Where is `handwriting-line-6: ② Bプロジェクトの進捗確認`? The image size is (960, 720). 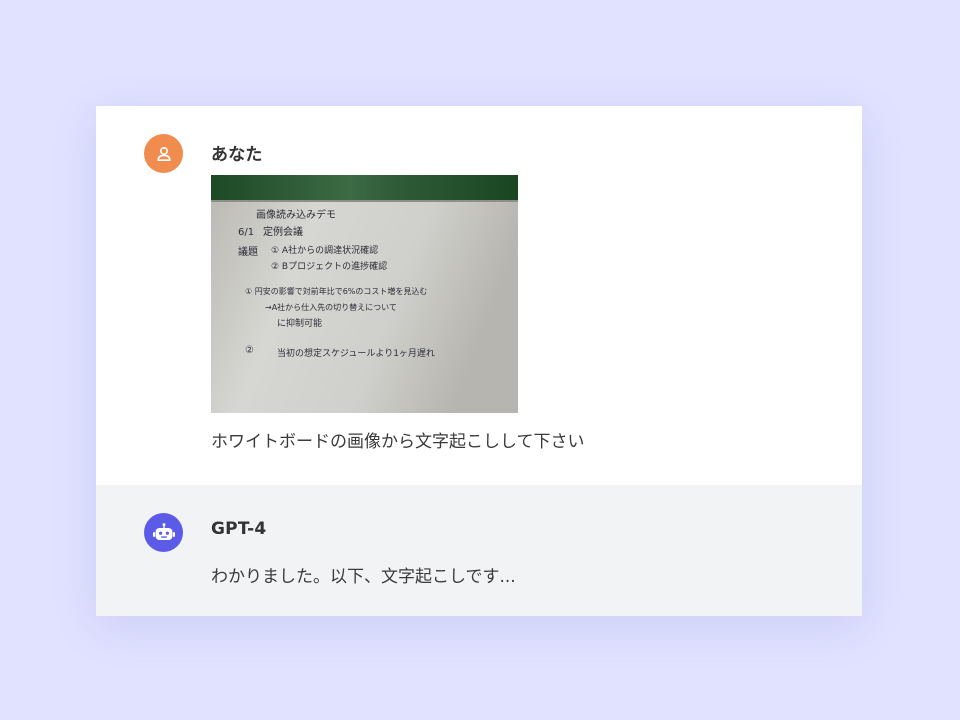
handwriting-line-6: ② Bプロジェクトの進捗確認 is located at coordinates (329, 266).